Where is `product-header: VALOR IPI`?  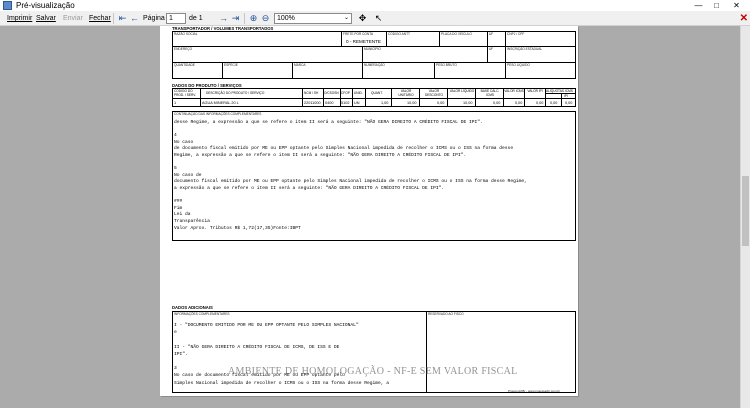 product-header: VALOR IPI is located at coordinates (535, 91).